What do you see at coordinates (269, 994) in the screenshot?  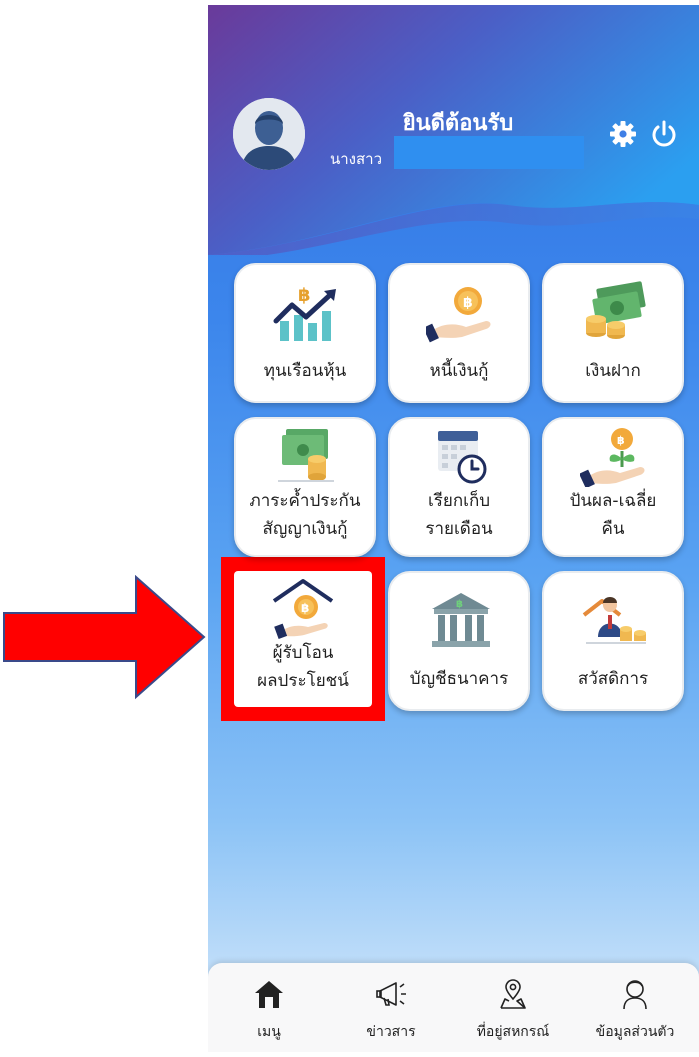 I see `home-icon` at bounding box center [269, 994].